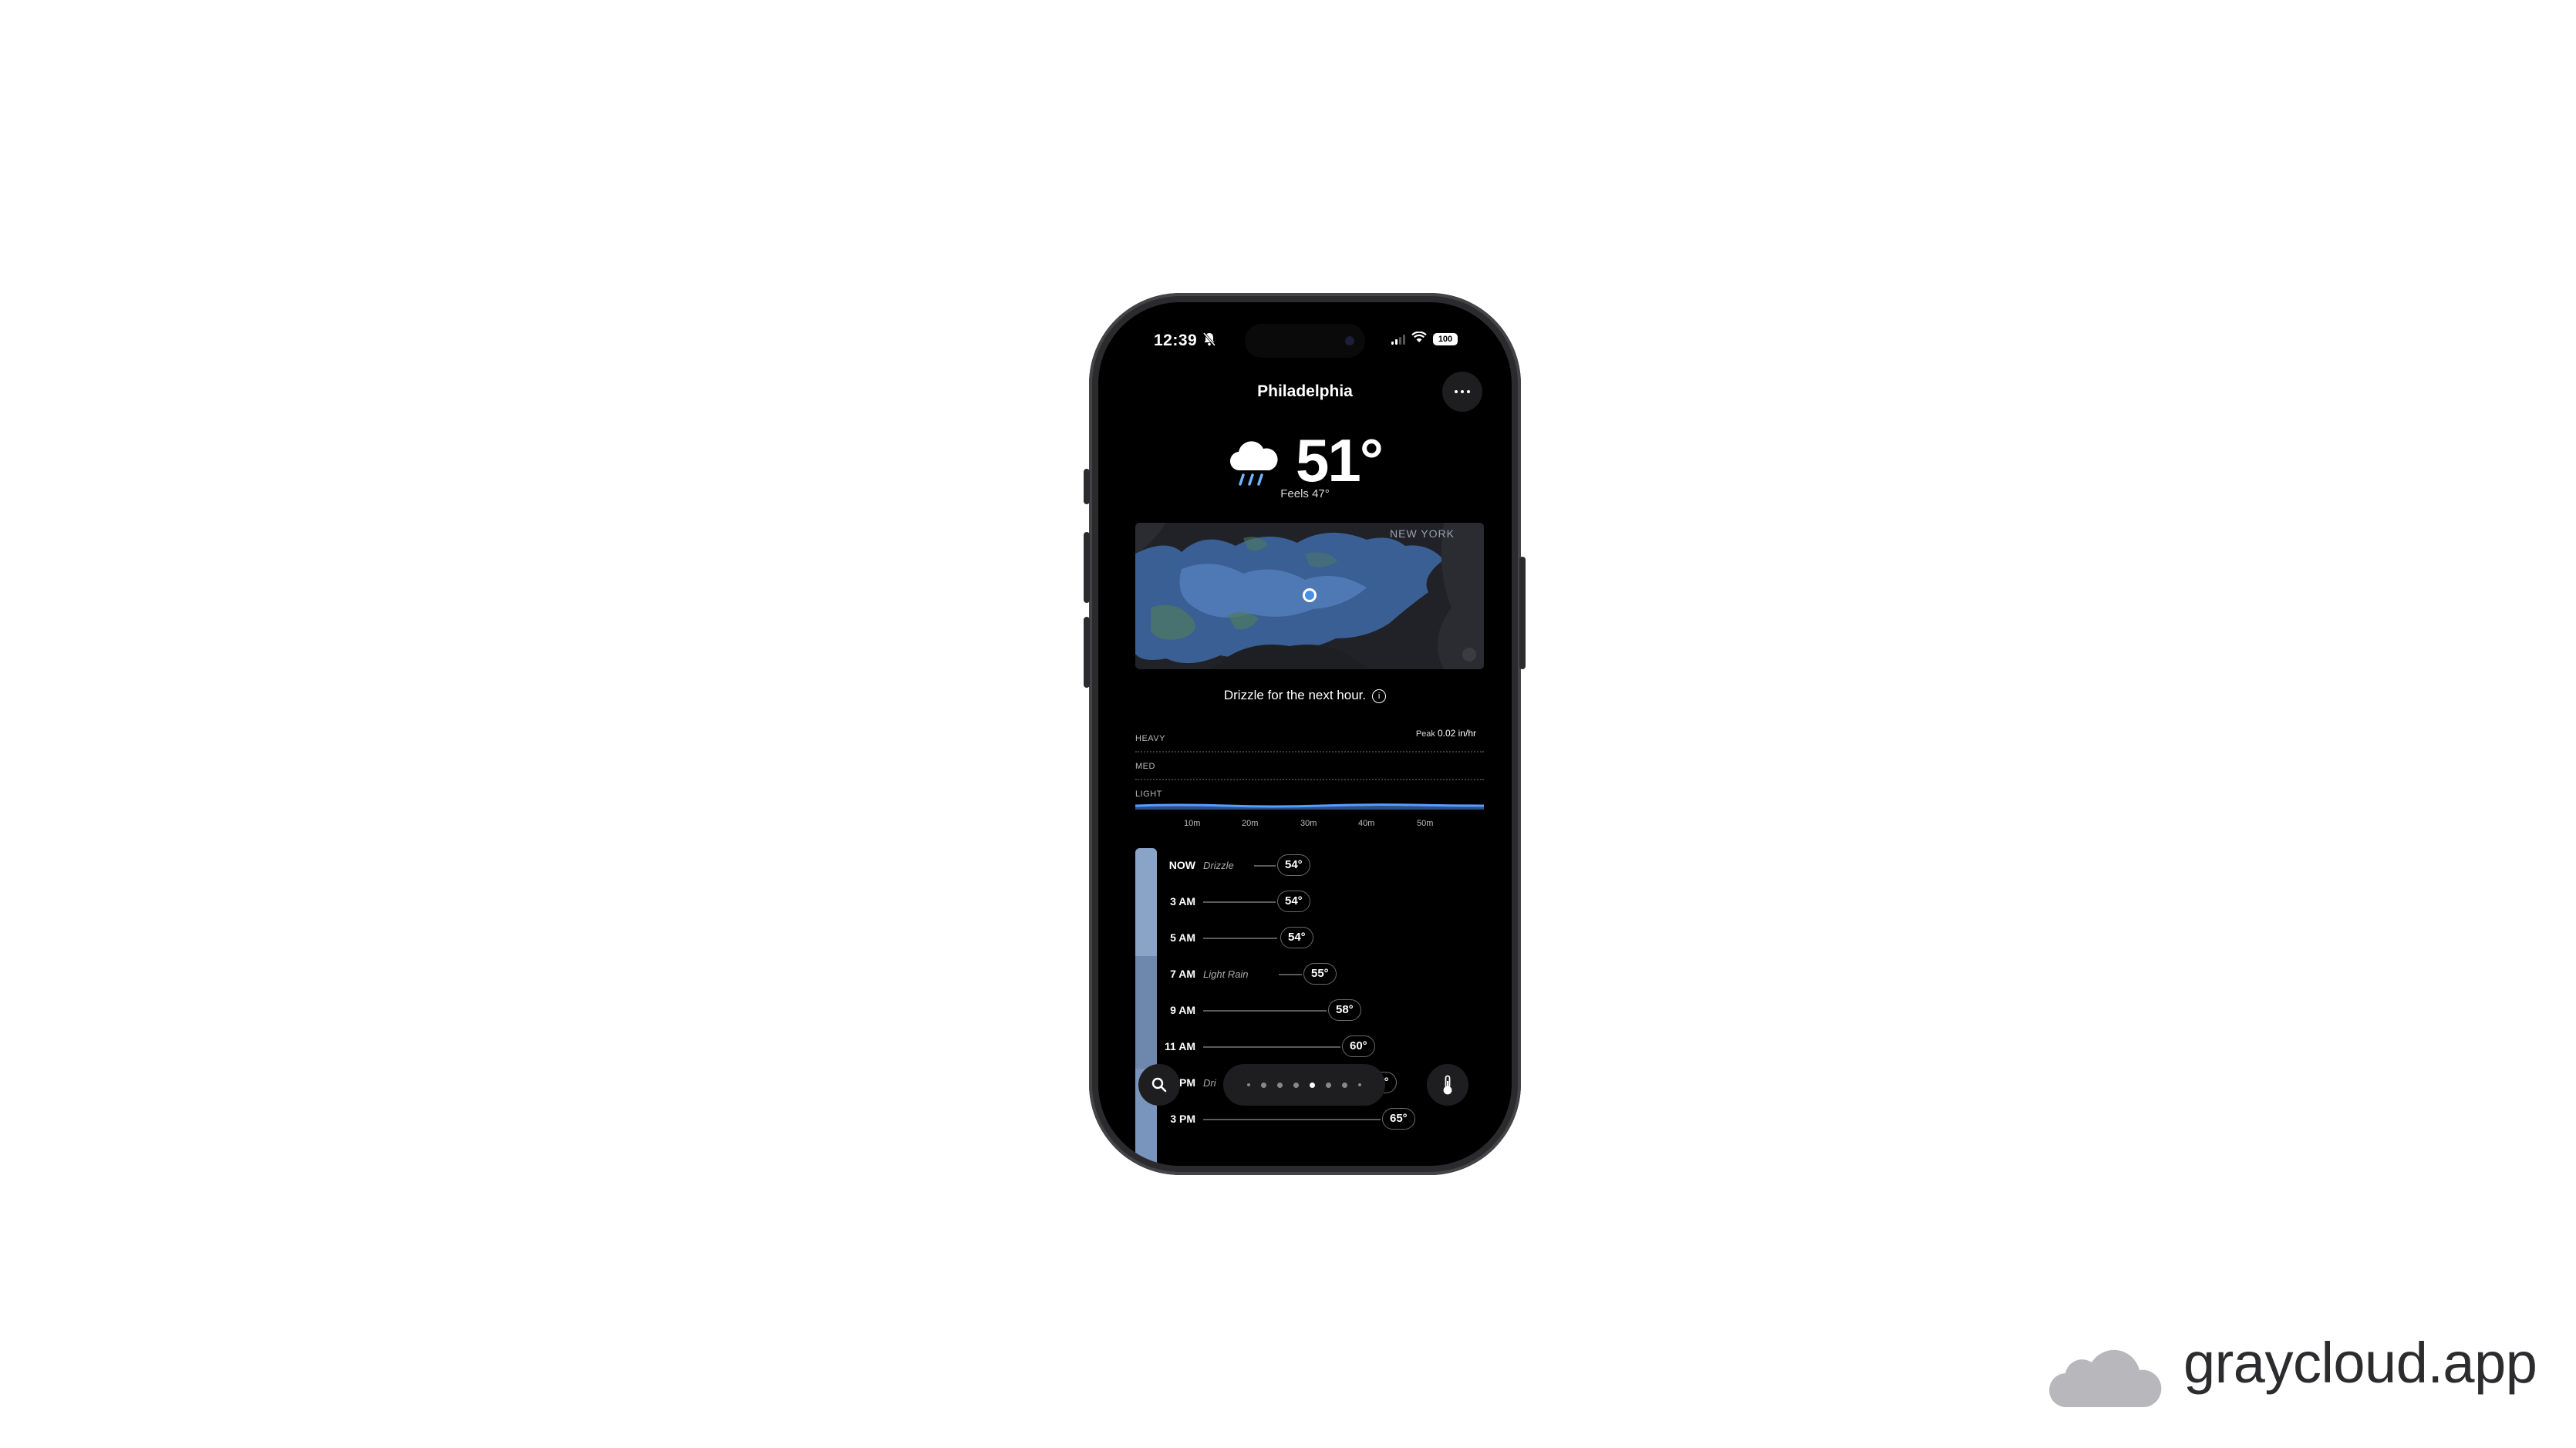 The height and width of the screenshot is (1448, 2576). Describe the element at coordinates (1192, 823) in the screenshot. I see `minute-tick: 10m` at that location.